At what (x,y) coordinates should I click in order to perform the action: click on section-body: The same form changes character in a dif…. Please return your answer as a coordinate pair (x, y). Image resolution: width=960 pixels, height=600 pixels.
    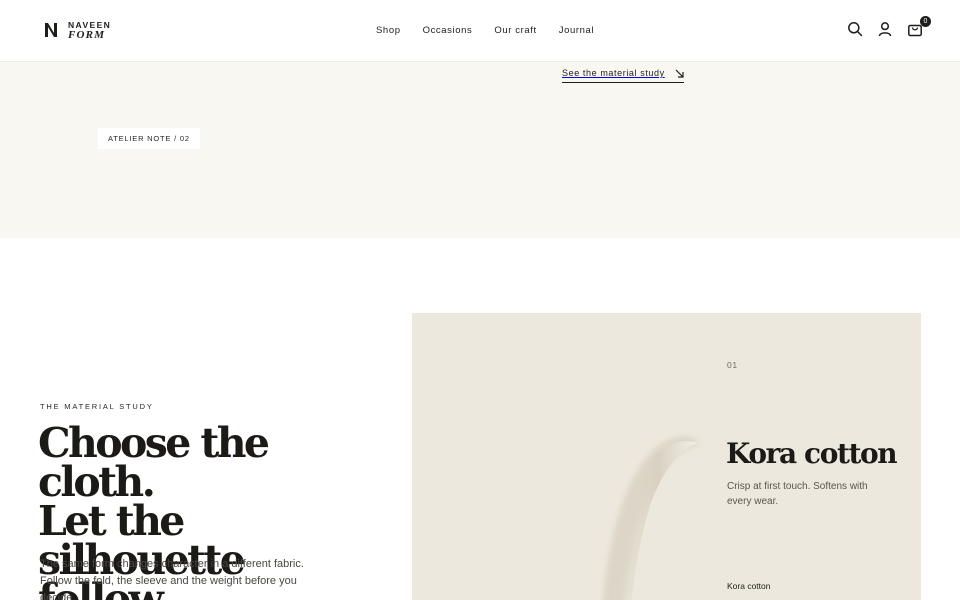
    Looking at the image, I should click on (172, 579).